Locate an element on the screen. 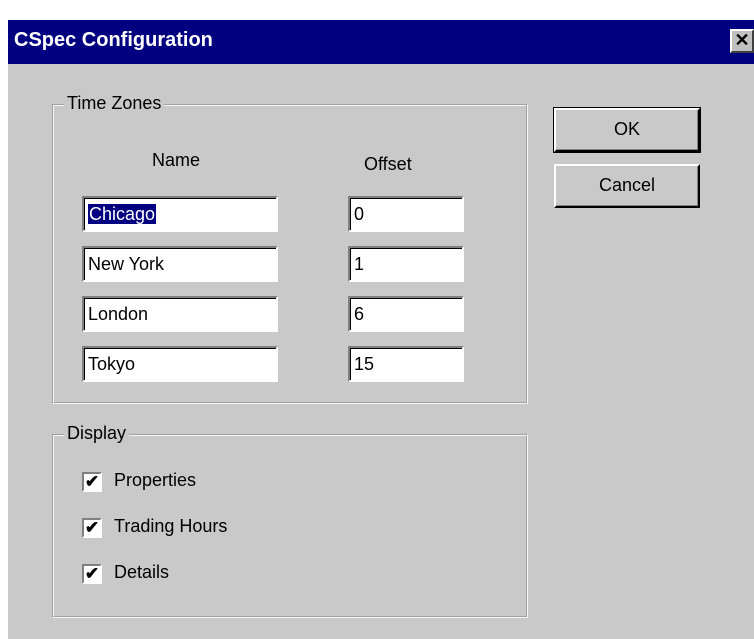 Image resolution: width=754 pixels, height=639 pixels. trading-hours-label: Trading Hours is located at coordinates (171, 526).